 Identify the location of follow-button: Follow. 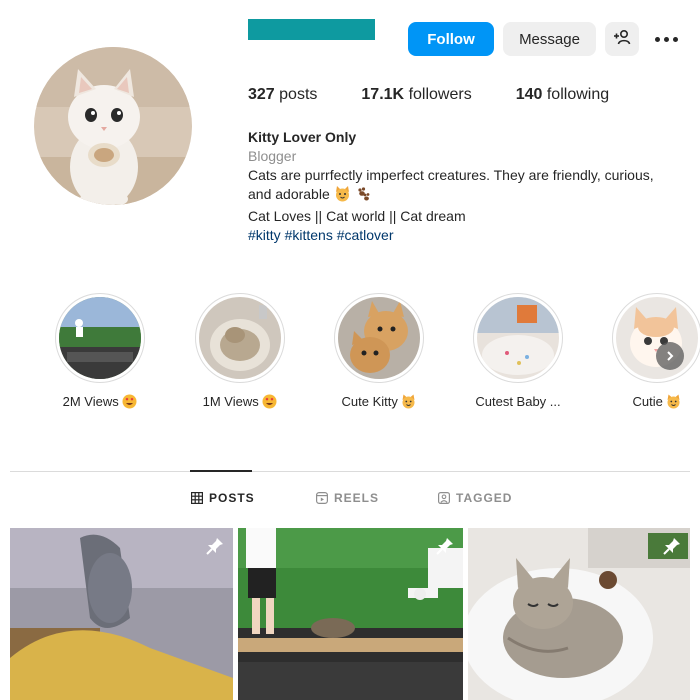
(451, 39).